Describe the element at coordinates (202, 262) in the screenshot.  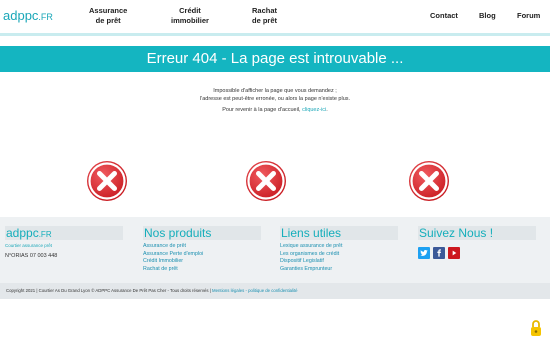
I see `footer-link: Crédit Immobilier` at that location.